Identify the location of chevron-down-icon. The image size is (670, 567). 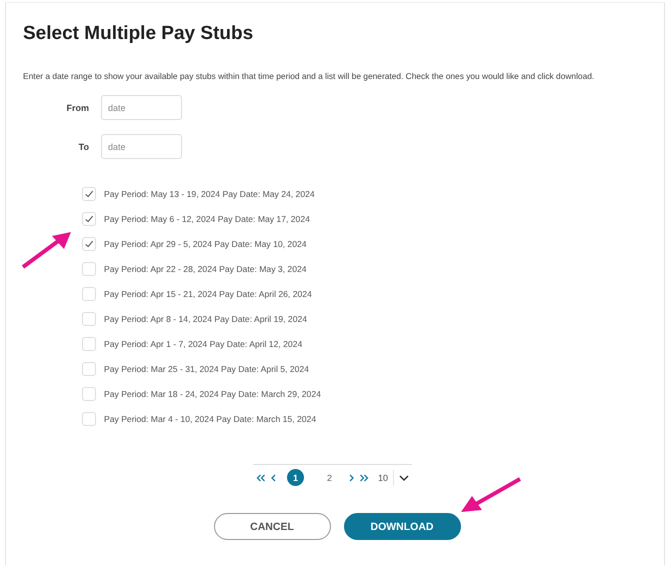
(404, 477).